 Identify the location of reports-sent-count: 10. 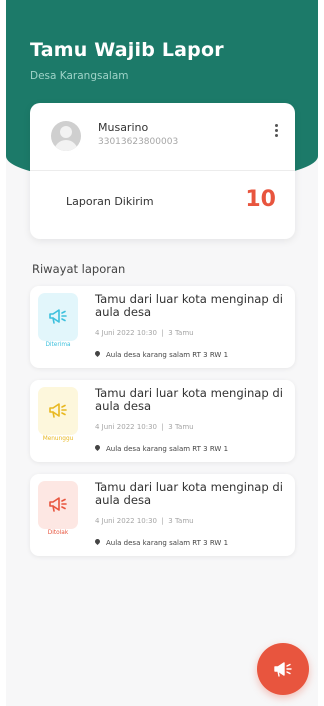
(260, 199).